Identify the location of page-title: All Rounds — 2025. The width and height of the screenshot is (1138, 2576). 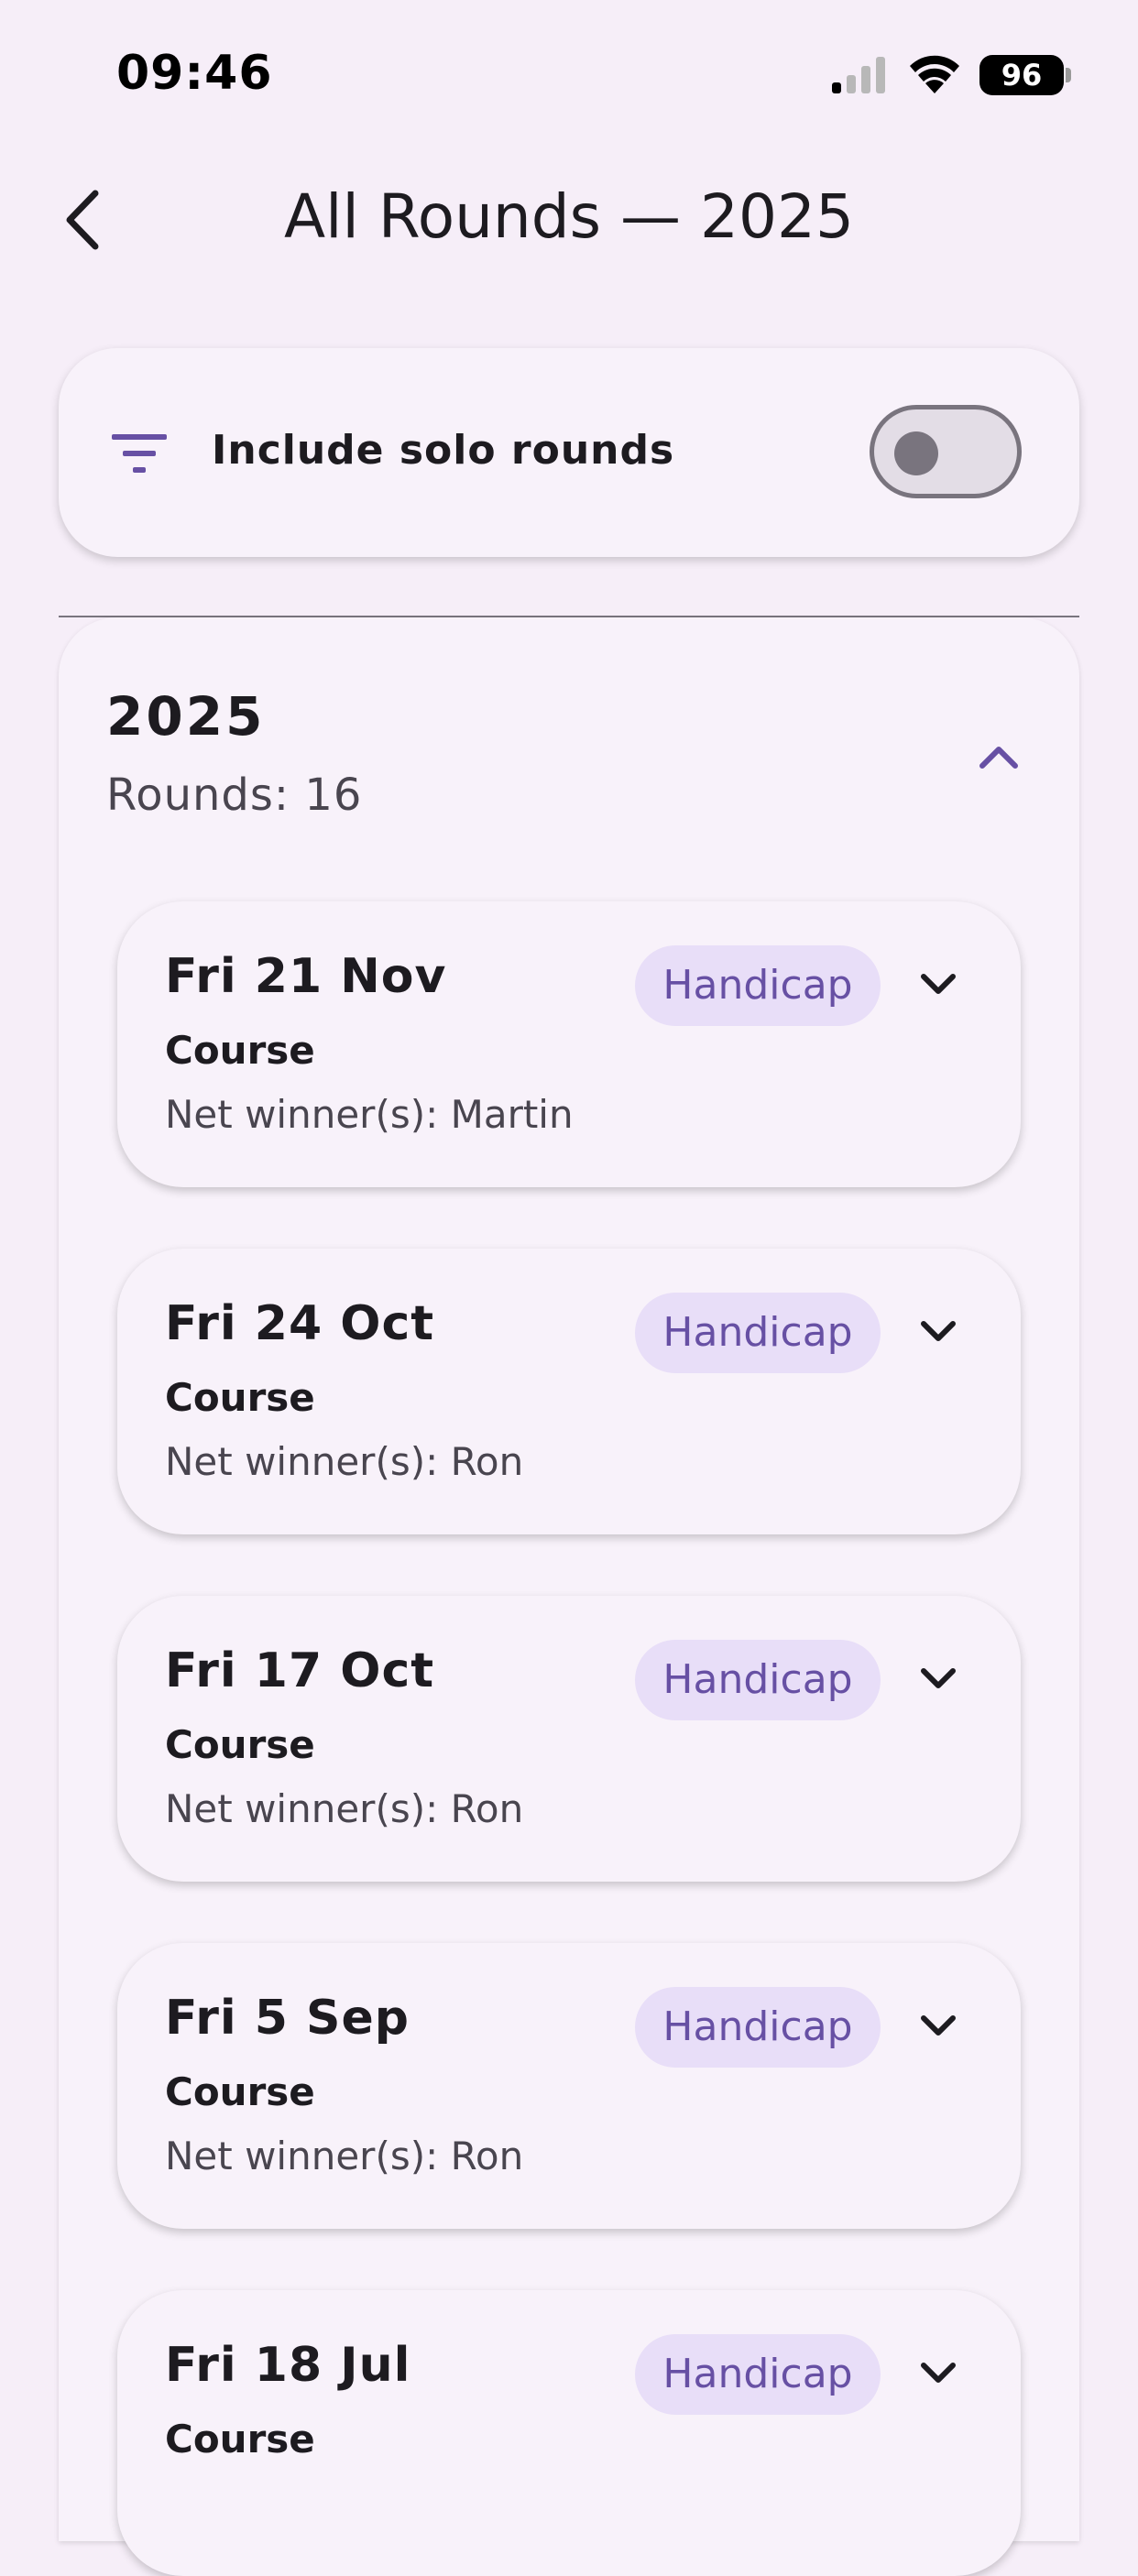
(569, 217).